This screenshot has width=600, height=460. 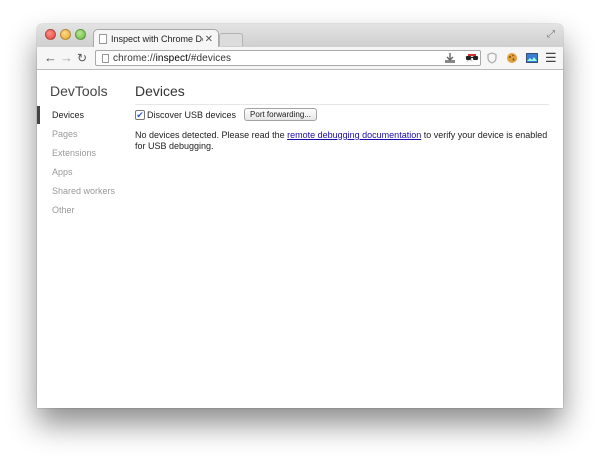 What do you see at coordinates (551, 34) in the screenshot?
I see `fullscreen-icon: ⤢` at bounding box center [551, 34].